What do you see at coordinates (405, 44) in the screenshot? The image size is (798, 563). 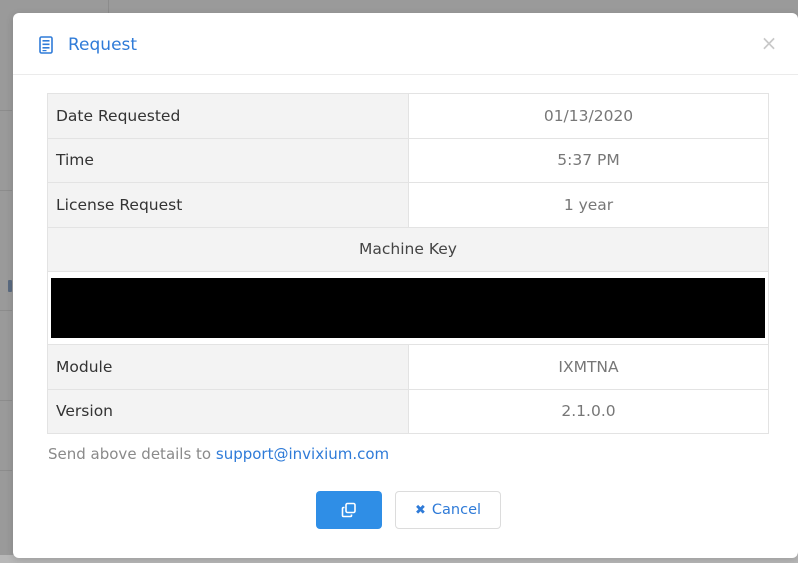 I see `modal-header: Request ×` at bounding box center [405, 44].